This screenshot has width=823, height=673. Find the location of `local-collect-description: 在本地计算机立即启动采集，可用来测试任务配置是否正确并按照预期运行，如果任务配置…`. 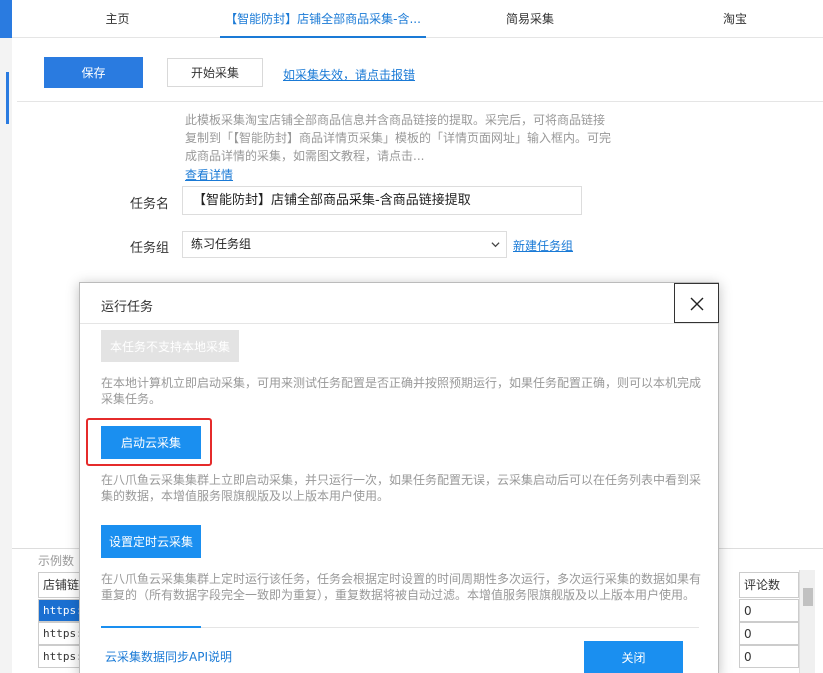

local-collect-description: 在本地计算机立即启动采集，可用来测试任务配置是否正确并按照预期运行，如果任务配置… is located at coordinates (401, 391).